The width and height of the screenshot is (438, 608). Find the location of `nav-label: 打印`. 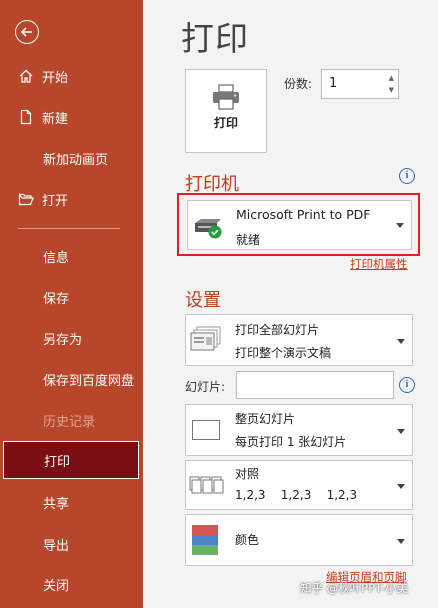

nav-label: 打印 is located at coordinates (57, 462).